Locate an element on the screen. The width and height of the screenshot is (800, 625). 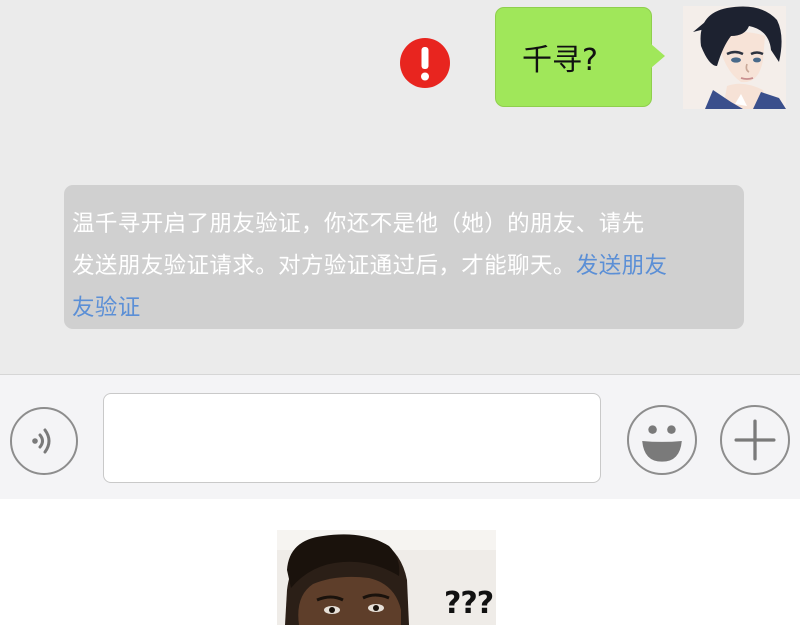
emoji-button is located at coordinates (662, 440).